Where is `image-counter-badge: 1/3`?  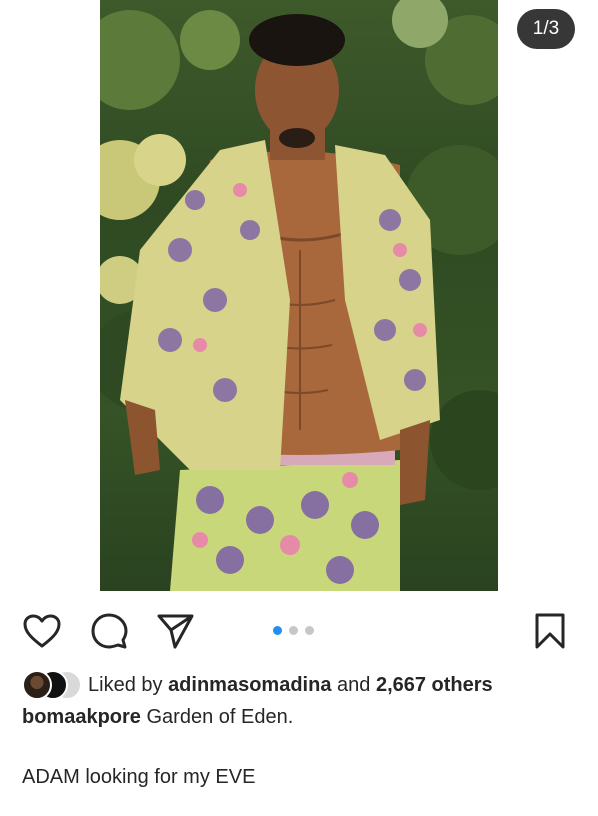
image-counter-badge: 1/3 is located at coordinates (546, 29).